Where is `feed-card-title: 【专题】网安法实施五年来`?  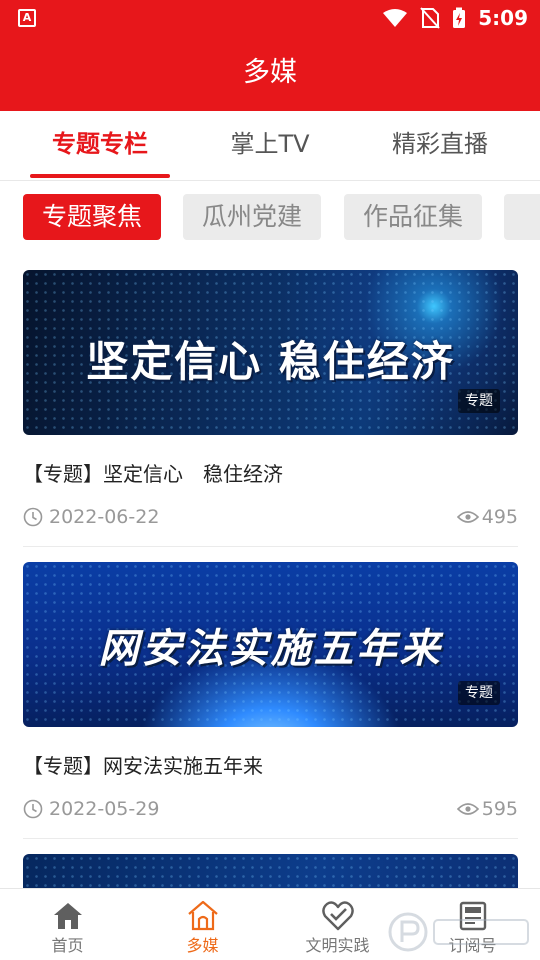
feed-card-title: 【专题】网安法实施五年来 is located at coordinates (270, 764).